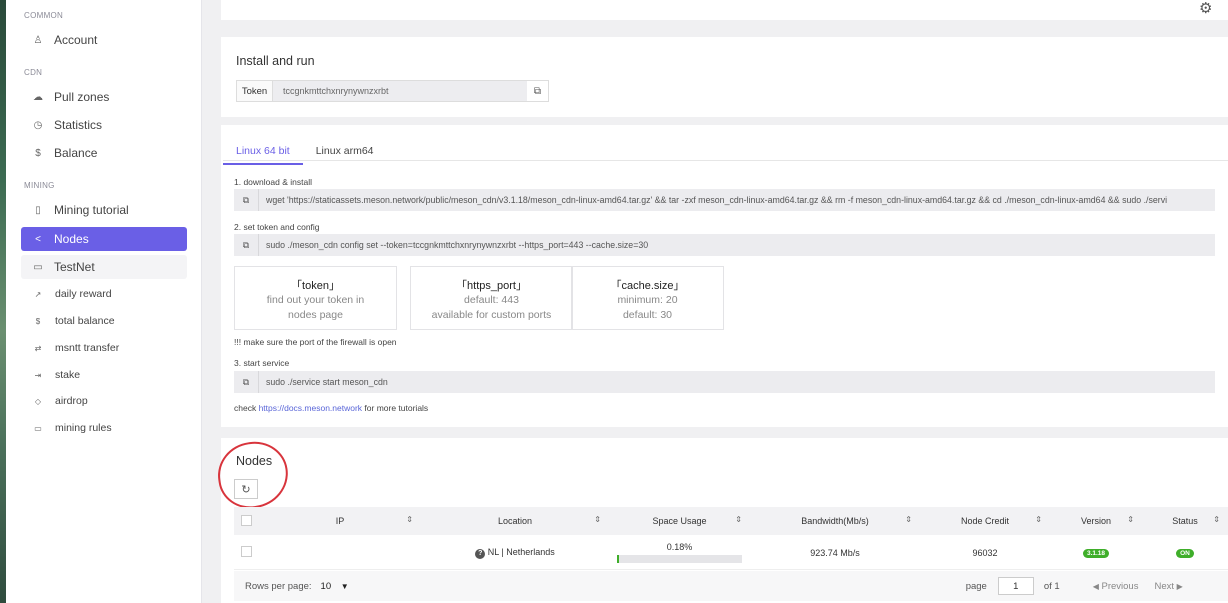 This screenshot has height=603, width=1228. What do you see at coordinates (104, 153) in the screenshot?
I see `sidebar-item-balance: $ Balance` at bounding box center [104, 153].